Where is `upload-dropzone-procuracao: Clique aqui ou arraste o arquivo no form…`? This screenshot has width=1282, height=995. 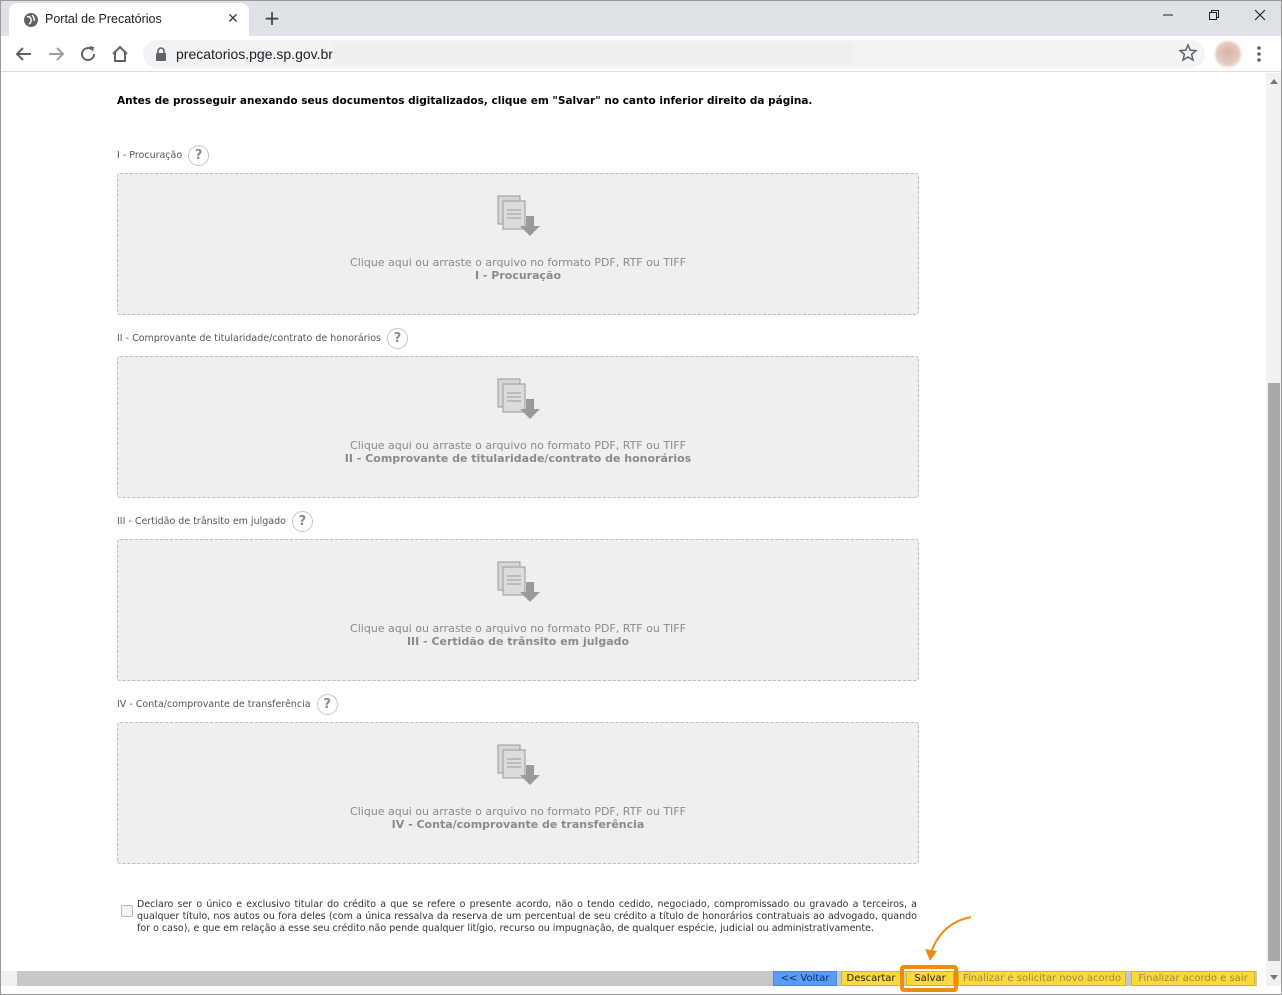
upload-dropzone-procuracao: Clique aqui ou arraste o arquivo no form… is located at coordinates (518, 244).